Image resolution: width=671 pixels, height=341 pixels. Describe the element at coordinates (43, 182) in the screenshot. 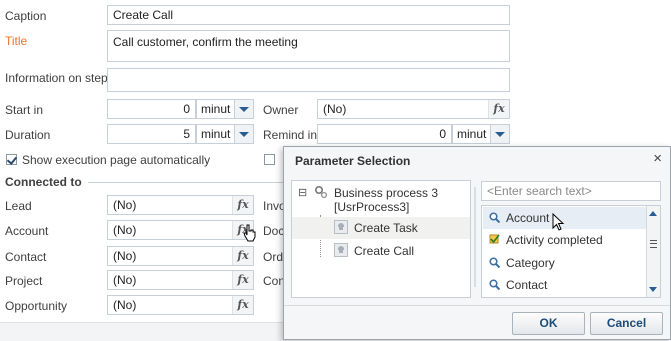

I see `connected-to-title: Connected to` at that location.